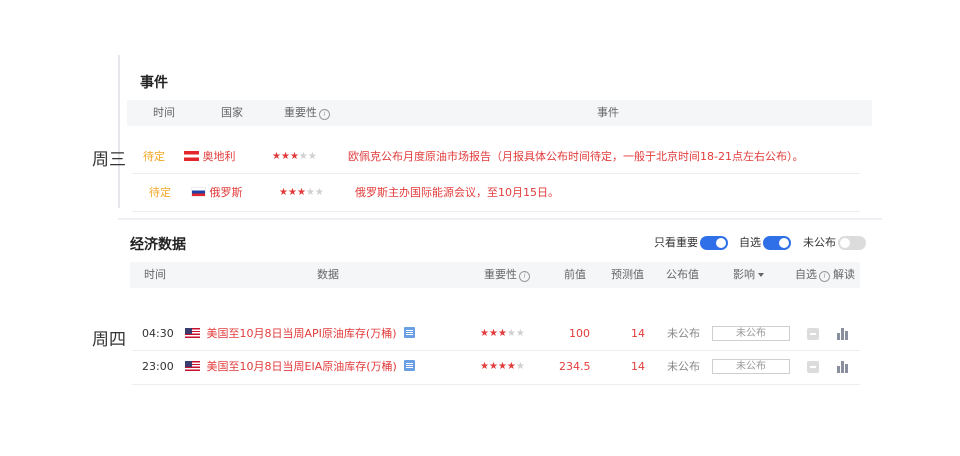 This screenshot has height=456, width=960. I want to click on russia-flag-icon, so click(198, 192).